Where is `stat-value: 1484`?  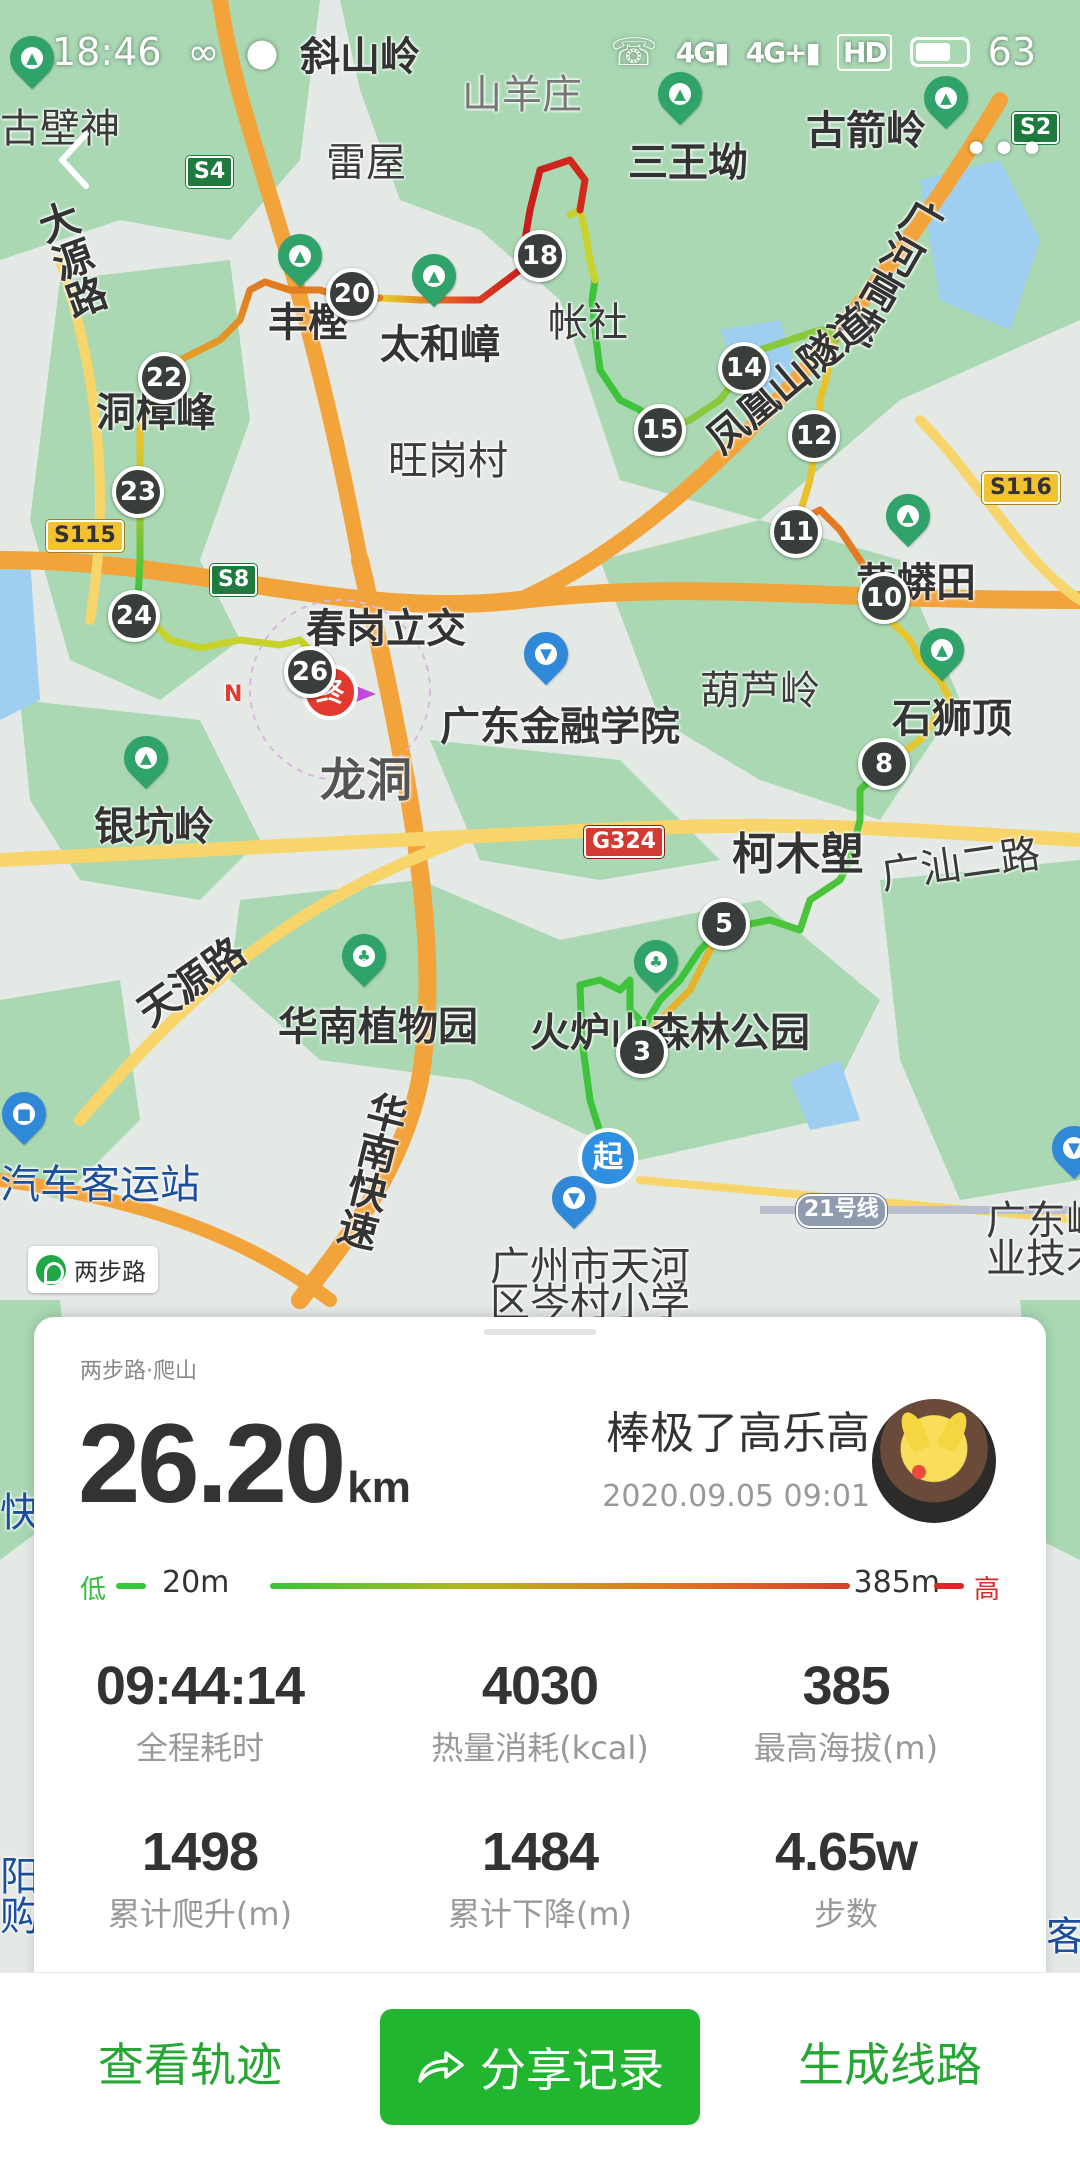 stat-value: 1484 is located at coordinates (540, 1852).